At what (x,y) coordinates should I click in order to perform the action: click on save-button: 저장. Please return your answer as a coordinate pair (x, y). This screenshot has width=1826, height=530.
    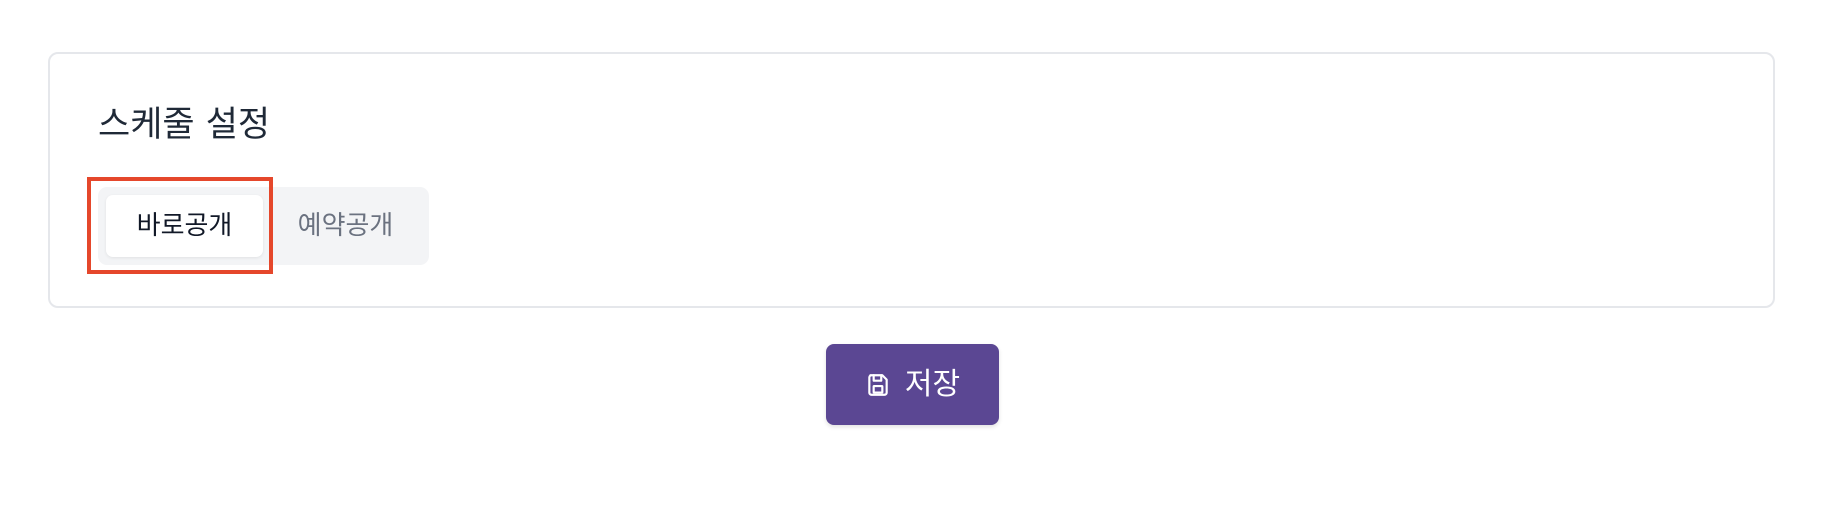
    Looking at the image, I should click on (912, 384).